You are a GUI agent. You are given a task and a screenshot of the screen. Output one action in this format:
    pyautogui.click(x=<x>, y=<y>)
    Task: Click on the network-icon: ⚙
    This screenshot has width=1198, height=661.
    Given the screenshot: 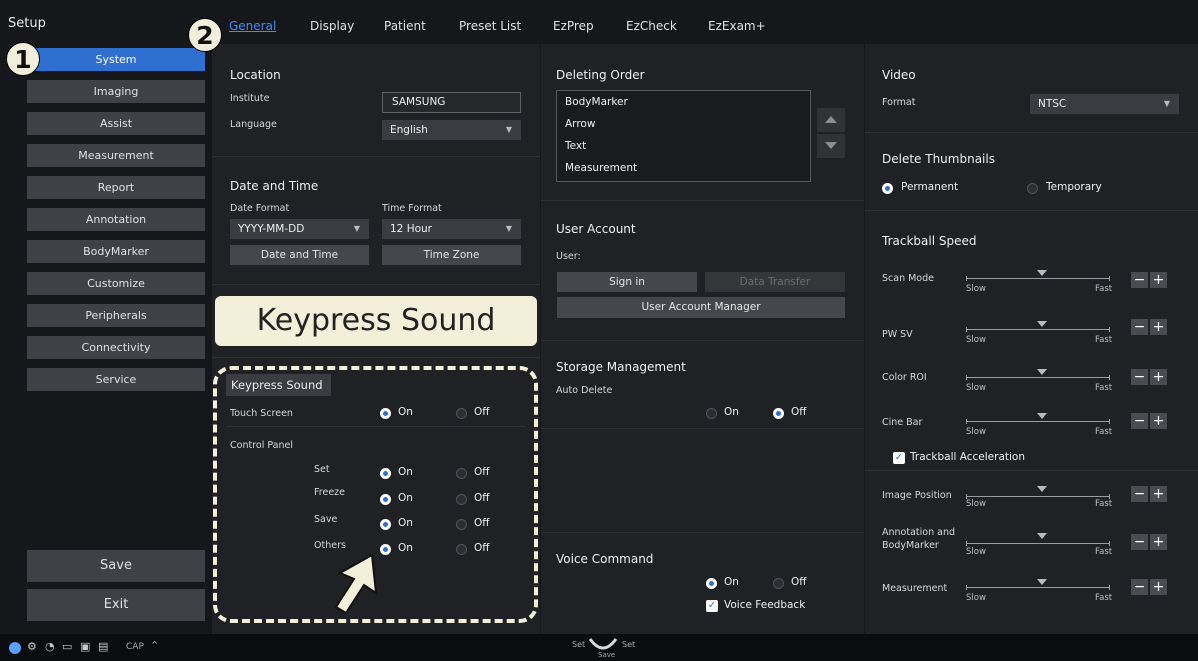 What is the action you would take?
    pyautogui.click(x=32, y=646)
    